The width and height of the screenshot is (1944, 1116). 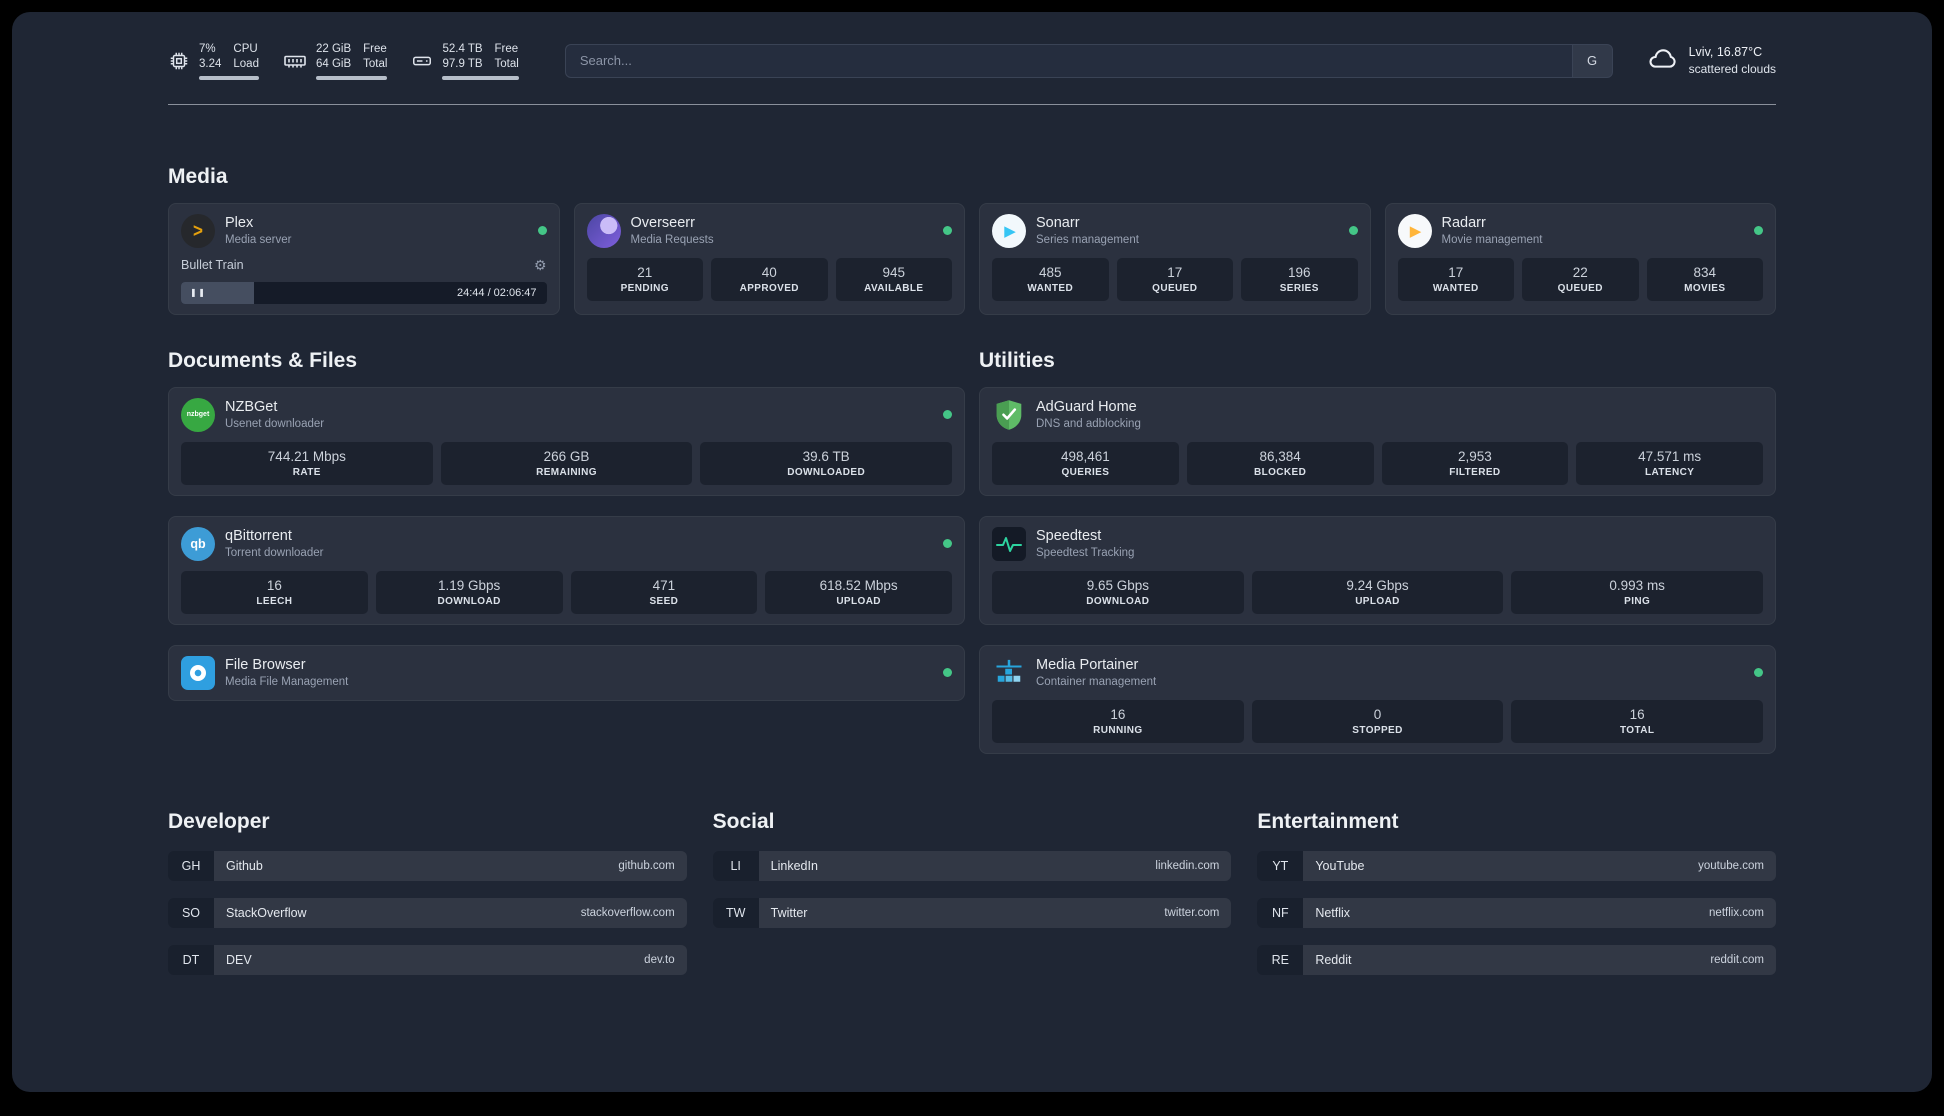 What do you see at coordinates (198, 543) in the screenshot?
I see `qbittorrent-icon: qb` at bounding box center [198, 543].